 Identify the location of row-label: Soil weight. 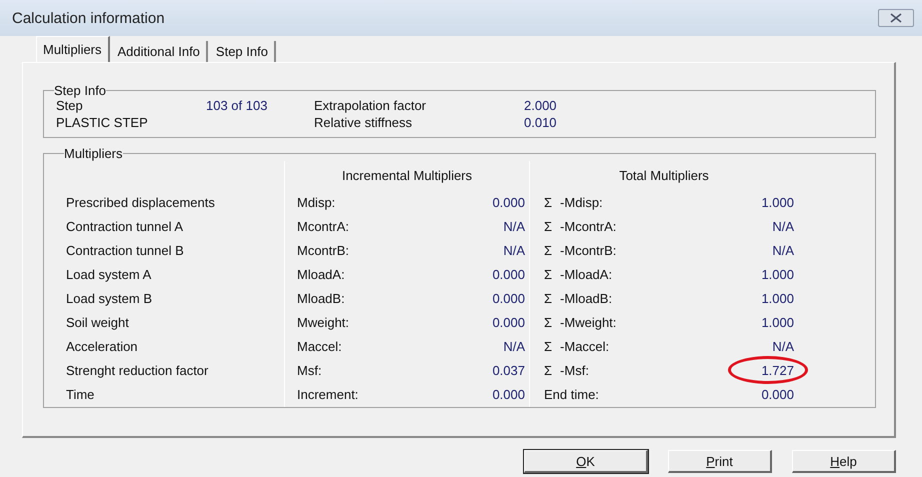
(98, 323).